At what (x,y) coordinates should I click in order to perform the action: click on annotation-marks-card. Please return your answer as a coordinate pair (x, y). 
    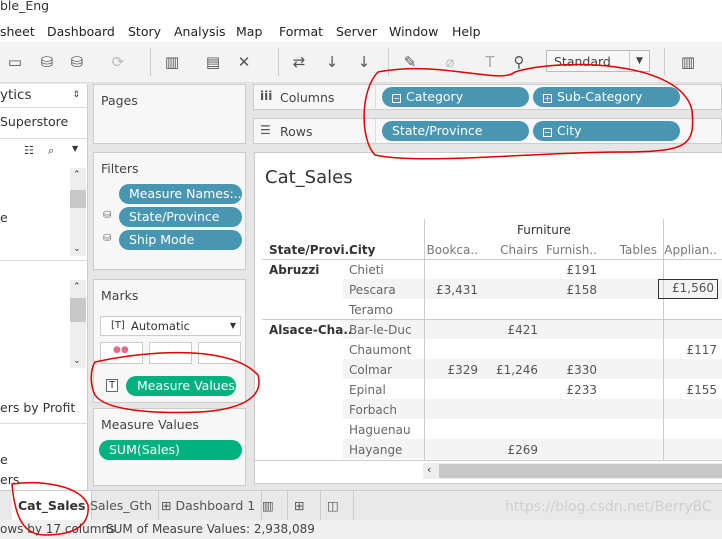
    Looking at the image, I should click on (175, 382).